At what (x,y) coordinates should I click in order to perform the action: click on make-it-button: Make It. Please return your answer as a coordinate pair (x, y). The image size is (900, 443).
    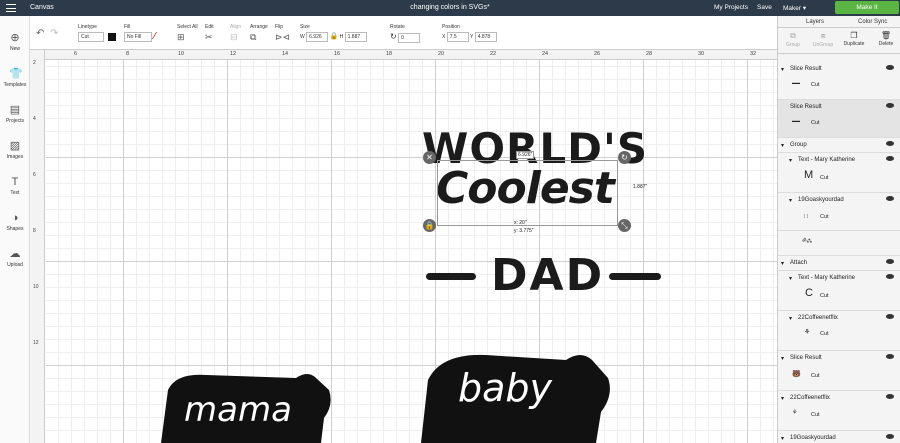
    Looking at the image, I should click on (867, 7).